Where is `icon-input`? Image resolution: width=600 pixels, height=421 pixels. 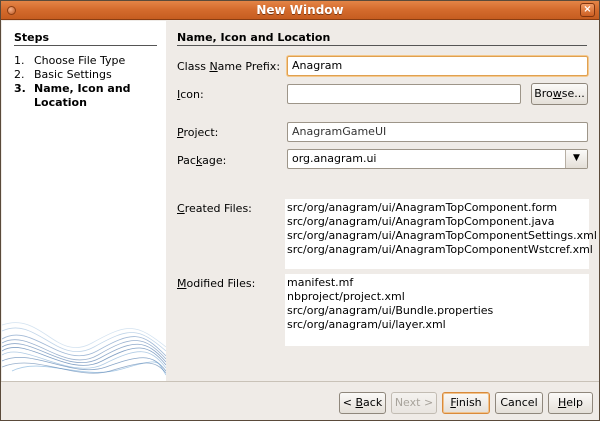
icon-input is located at coordinates (404, 94).